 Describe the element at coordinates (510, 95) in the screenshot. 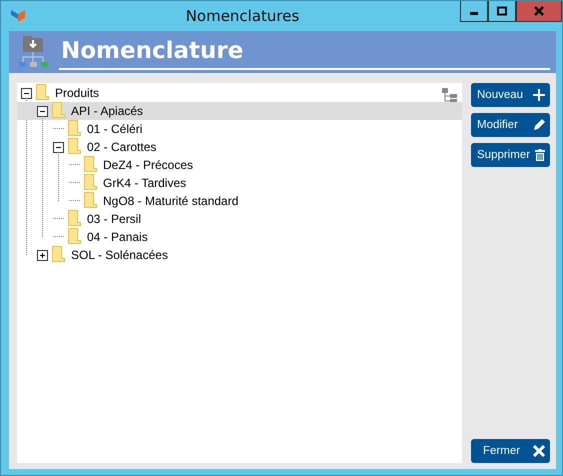

I see `new-button: Nouveau` at that location.